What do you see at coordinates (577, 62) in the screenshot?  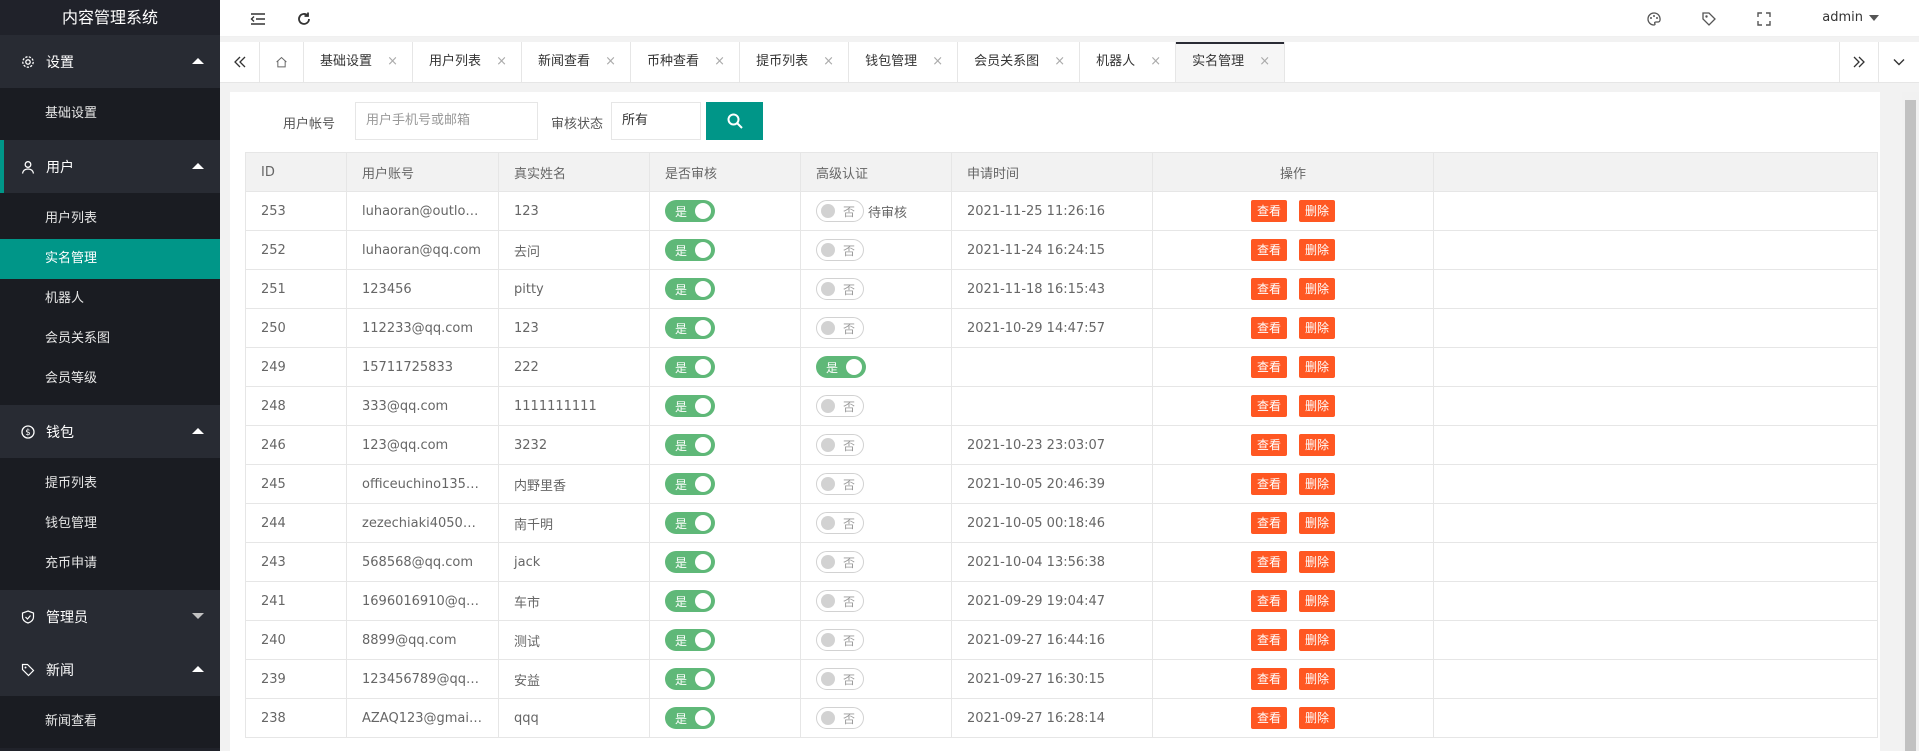 I see `tab: 新闻查看 ×` at bounding box center [577, 62].